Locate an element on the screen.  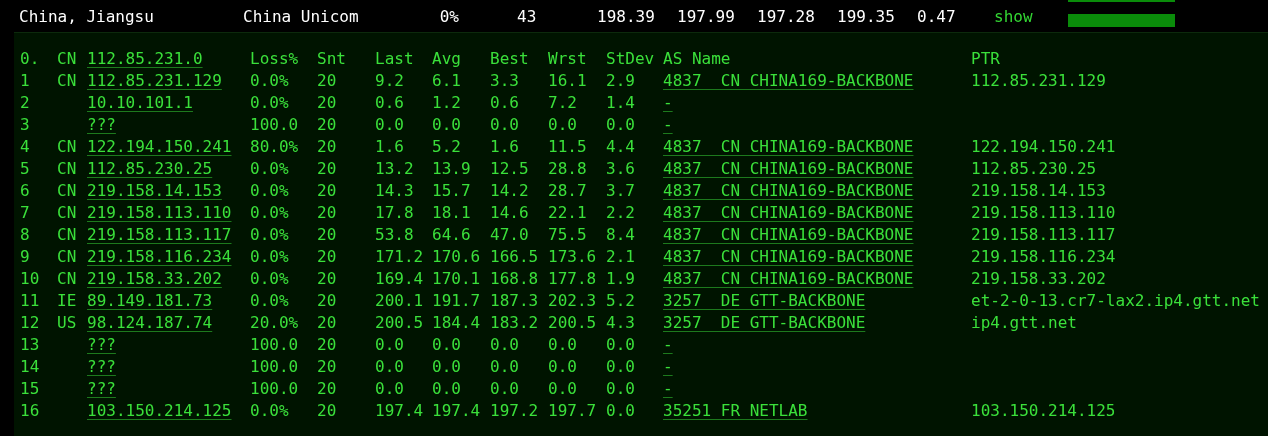
ptr-text: 112.85.230.25 is located at coordinates (1034, 168).